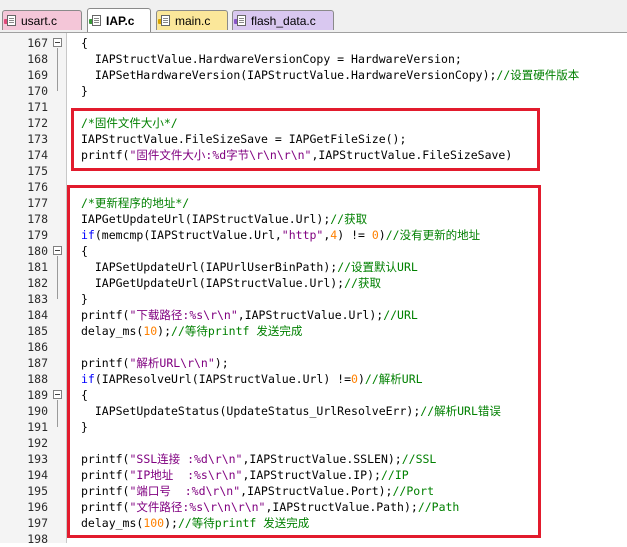 The height and width of the screenshot is (547, 627). Describe the element at coordinates (129, 123) in the screenshot. I see `code-text: /*固件文件大小*/` at that location.